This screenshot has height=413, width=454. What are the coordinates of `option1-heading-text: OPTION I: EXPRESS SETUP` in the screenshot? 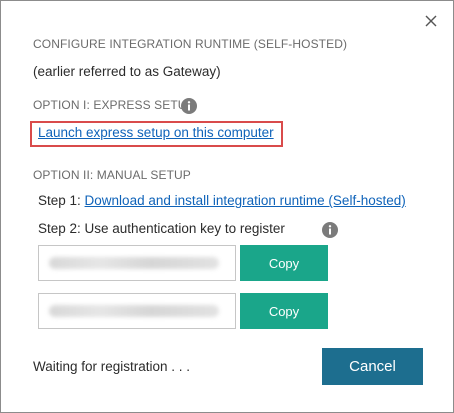 It's located at (114, 105).